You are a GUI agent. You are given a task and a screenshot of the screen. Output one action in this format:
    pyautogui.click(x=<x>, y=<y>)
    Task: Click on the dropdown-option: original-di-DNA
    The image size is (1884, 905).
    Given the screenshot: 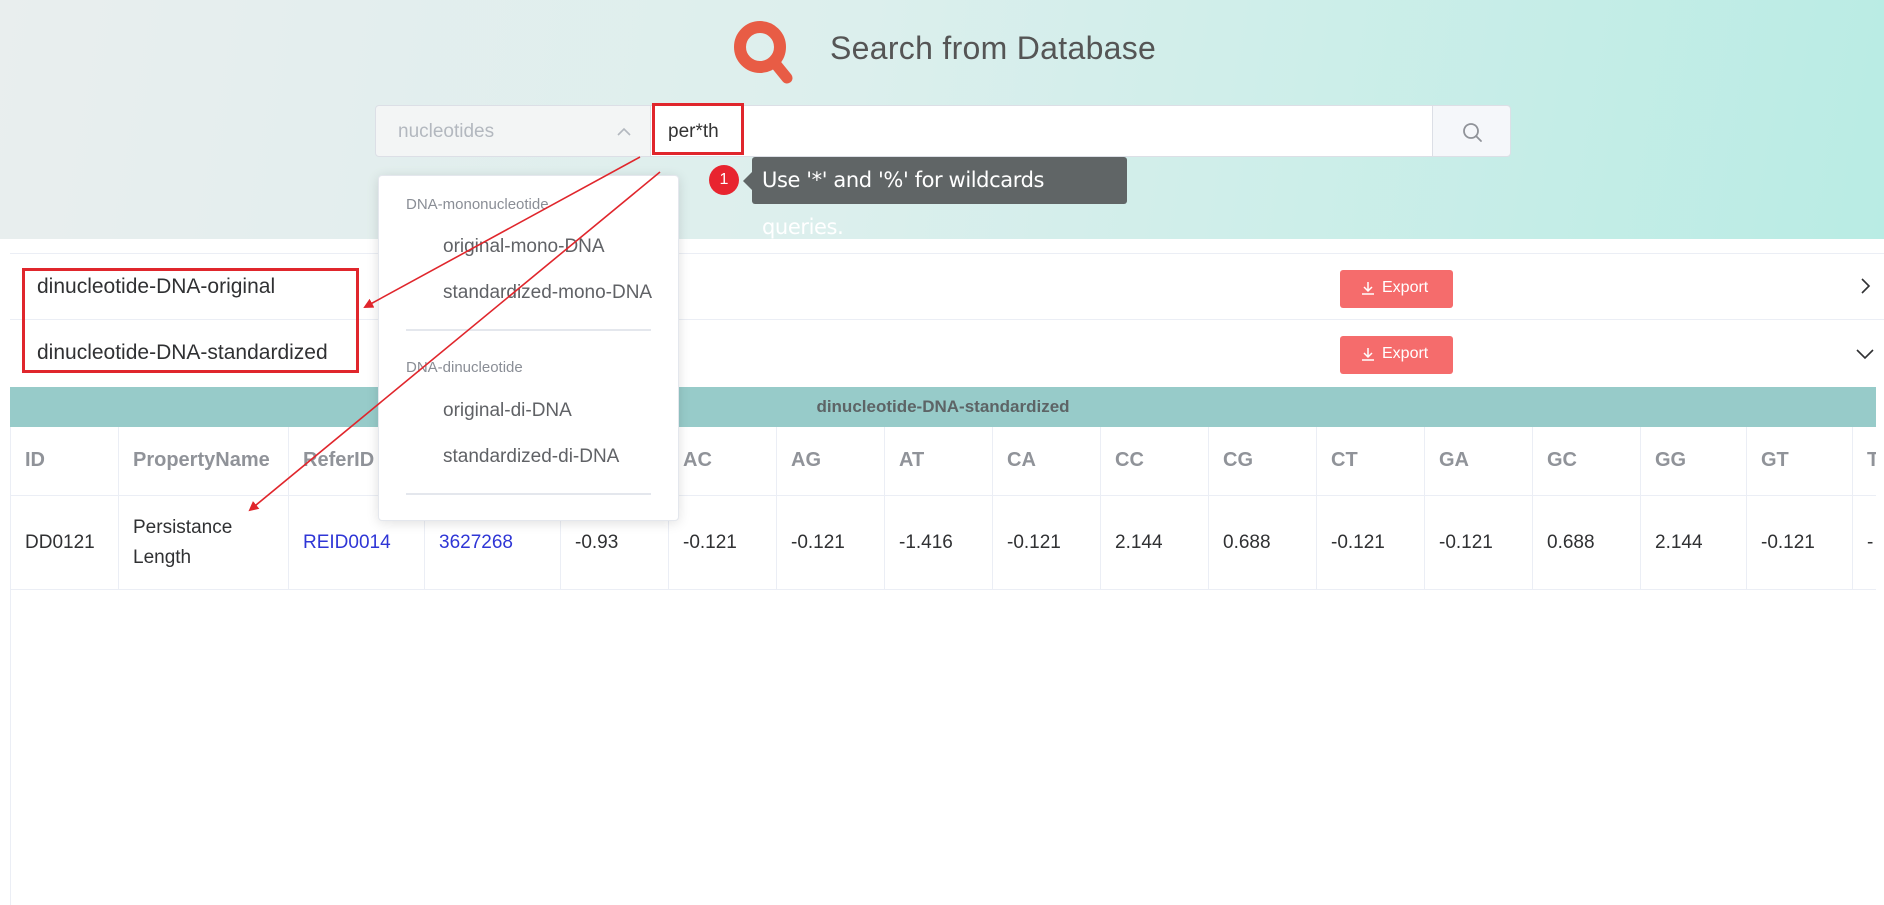 What is the action you would take?
    pyautogui.click(x=507, y=411)
    